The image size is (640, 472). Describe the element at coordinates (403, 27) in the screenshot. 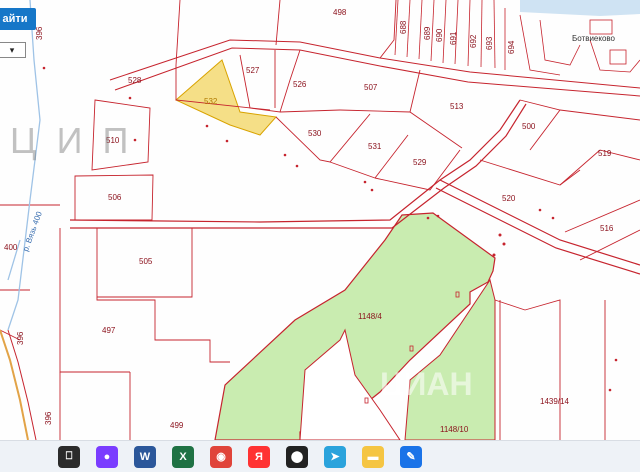

I see `plot-label-688: 688` at that location.